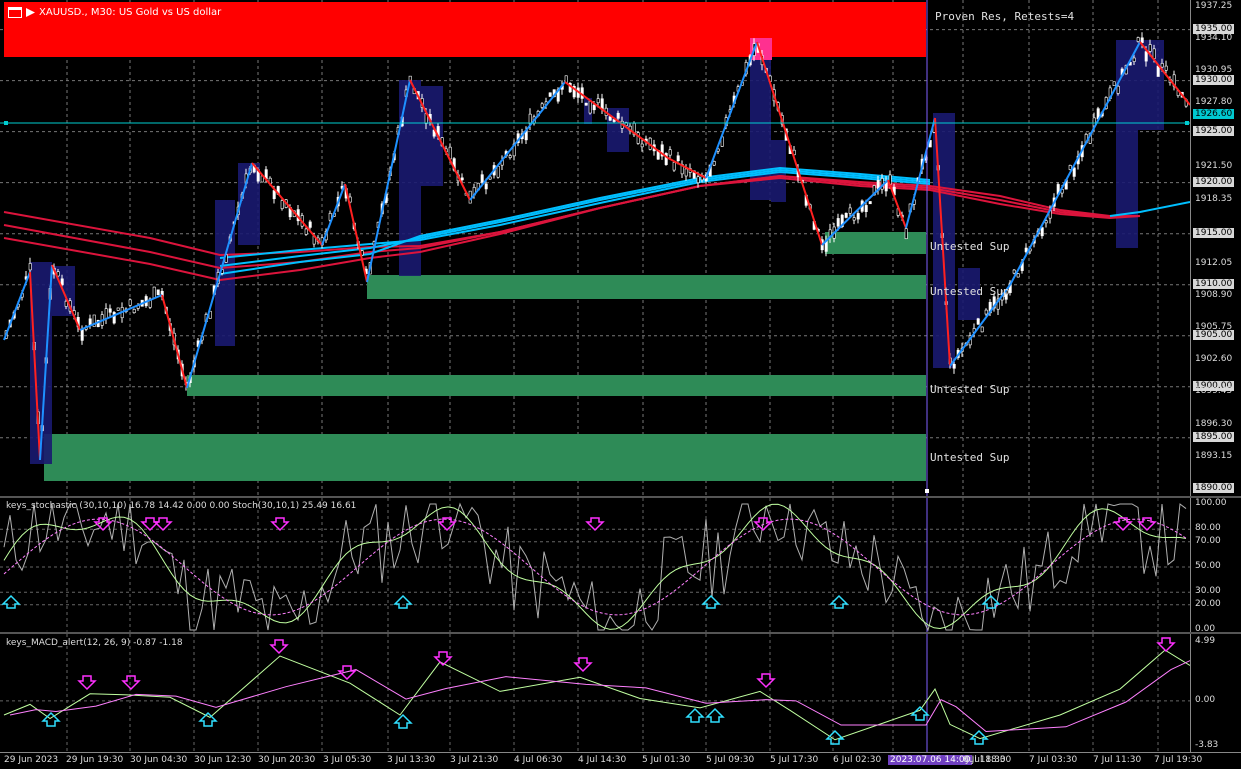  Describe the element at coordinates (970, 246) in the screenshot. I see `support-zone-label-1: Untested Sup` at that location.